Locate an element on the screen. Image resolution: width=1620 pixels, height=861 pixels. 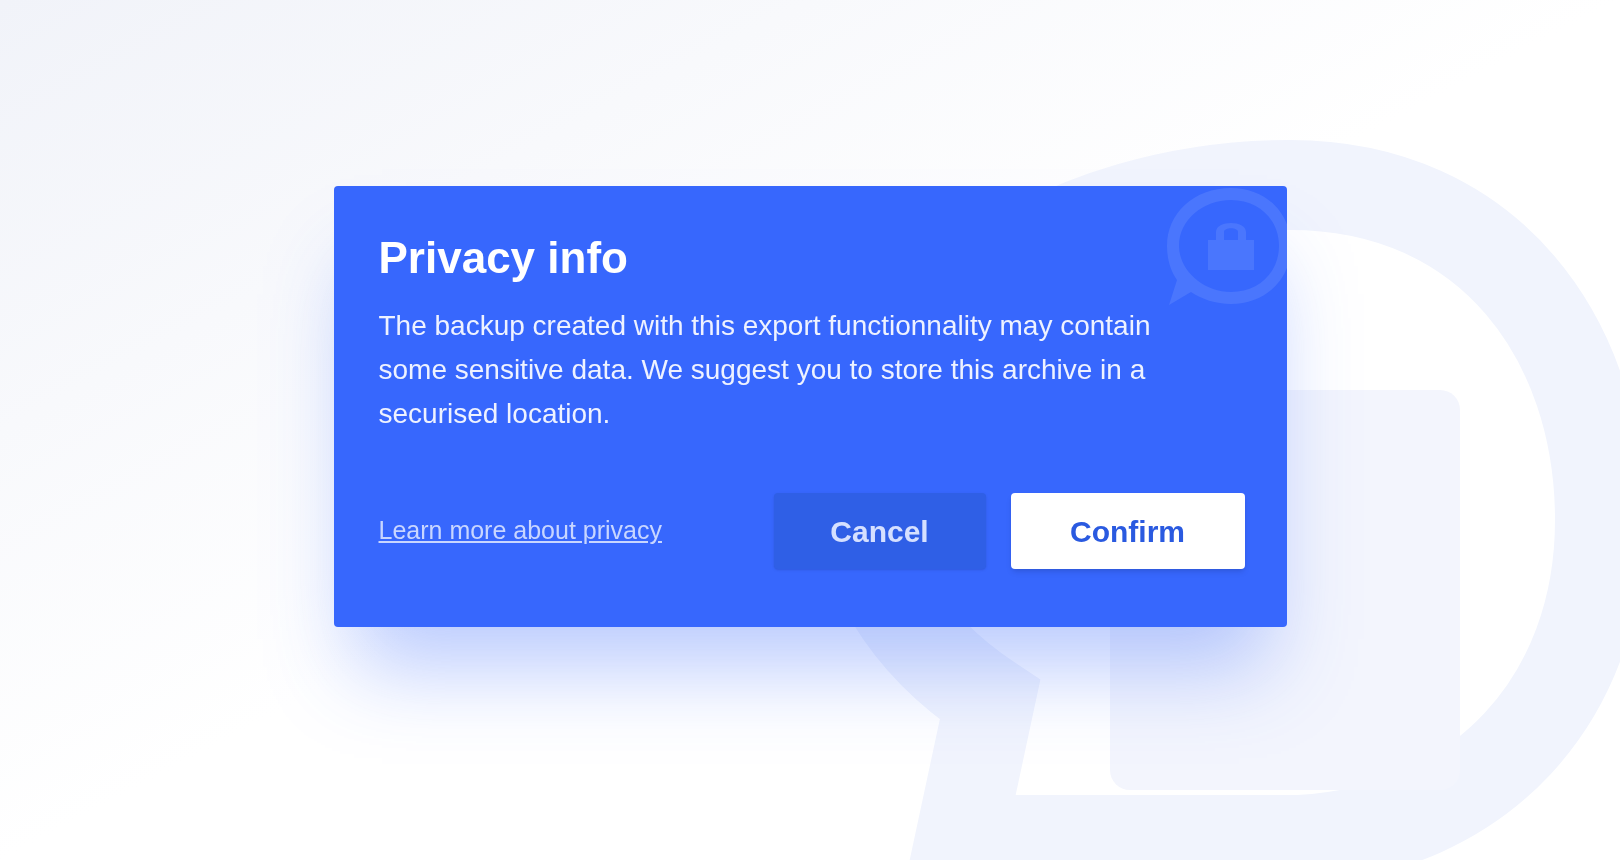
dialog-title: Privacy info is located at coordinates (503, 258).